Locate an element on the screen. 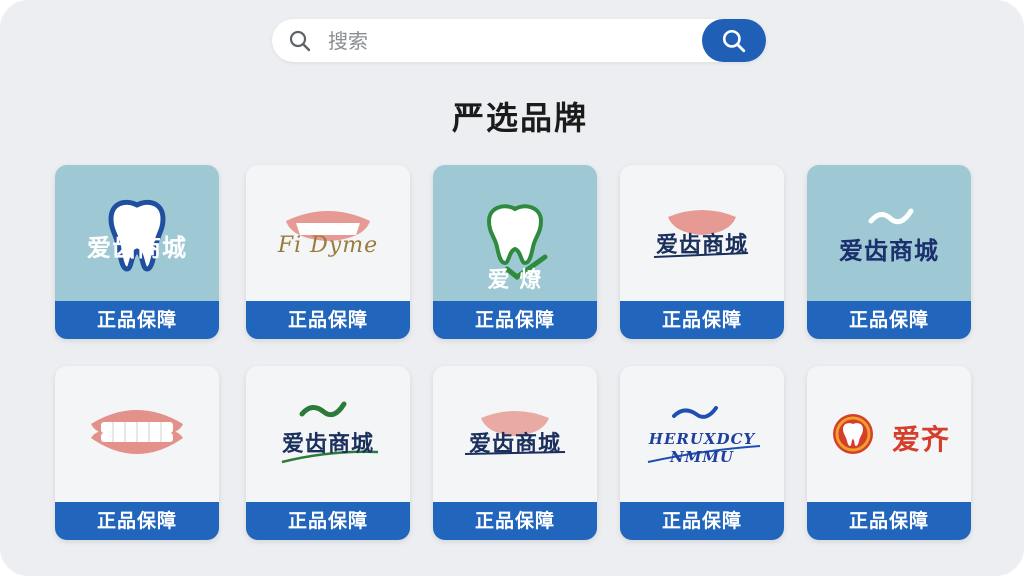 The image size is (1024, 576). search-icon is located at coordinates (300, 41).